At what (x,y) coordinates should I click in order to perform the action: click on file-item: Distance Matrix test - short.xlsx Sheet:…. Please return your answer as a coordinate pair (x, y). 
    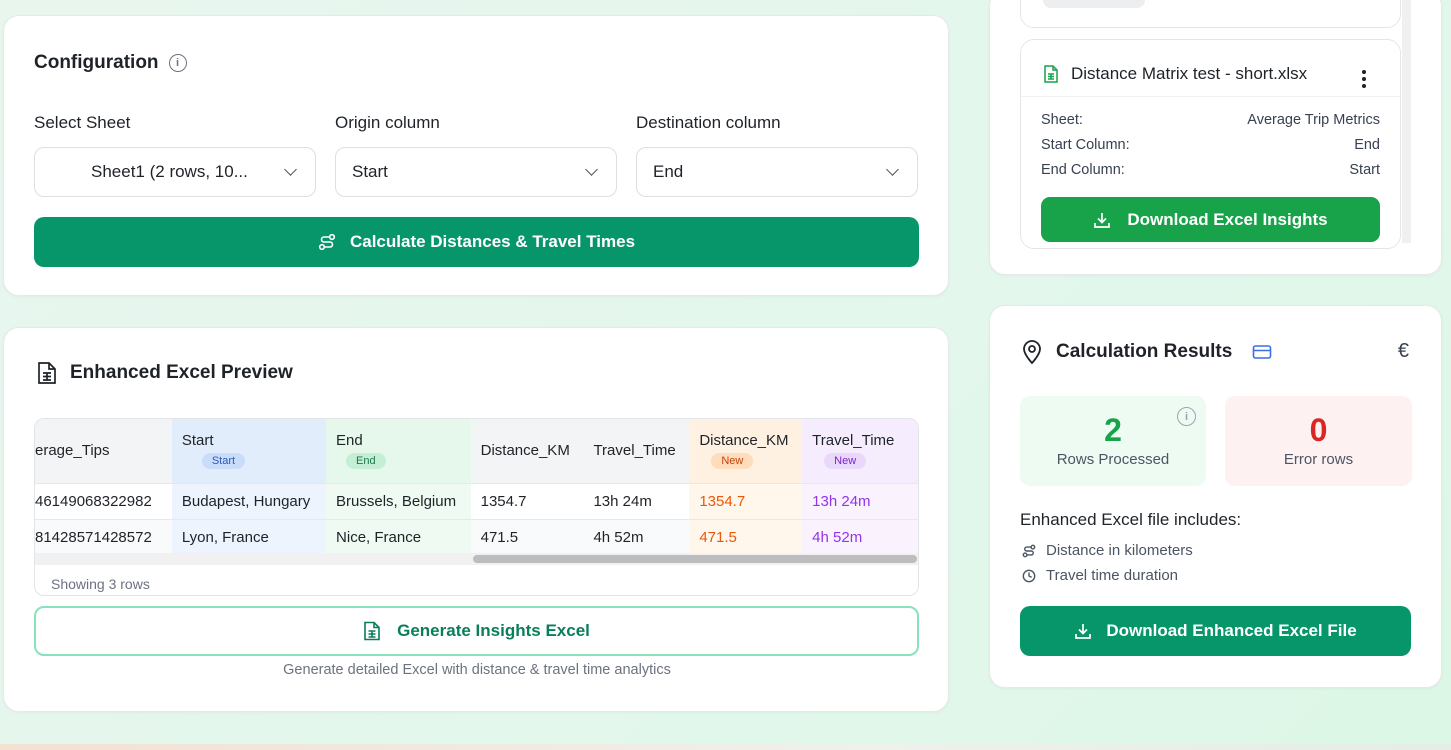
    Looking at the image, I should click on (1210, 144).